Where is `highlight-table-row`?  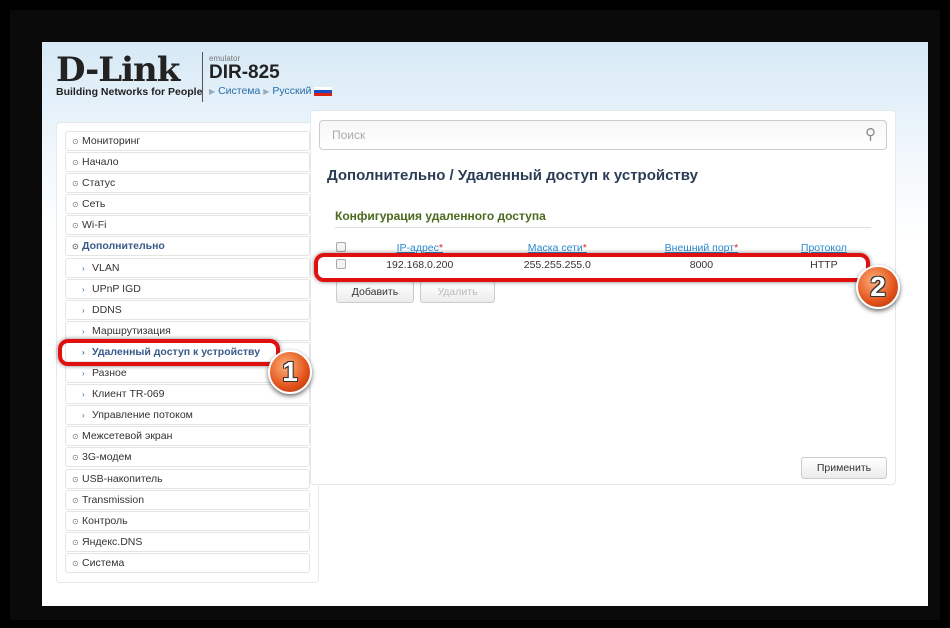 highlight-table-row is located at coordinates (592, 267).